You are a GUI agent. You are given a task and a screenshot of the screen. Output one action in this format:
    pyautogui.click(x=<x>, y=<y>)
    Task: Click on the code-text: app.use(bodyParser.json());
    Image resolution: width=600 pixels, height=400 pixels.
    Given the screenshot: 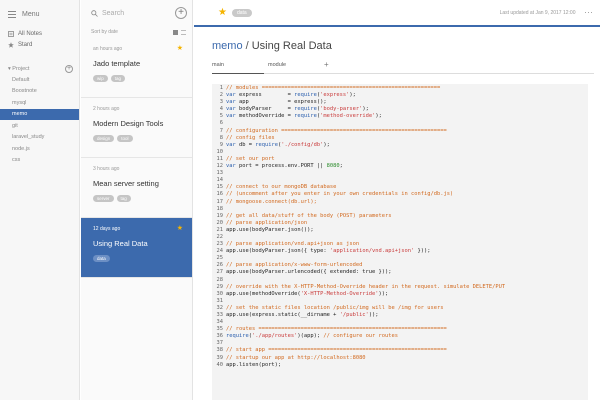 What is the action you would take?
    pyautogui.click(x=270, y=230)
    